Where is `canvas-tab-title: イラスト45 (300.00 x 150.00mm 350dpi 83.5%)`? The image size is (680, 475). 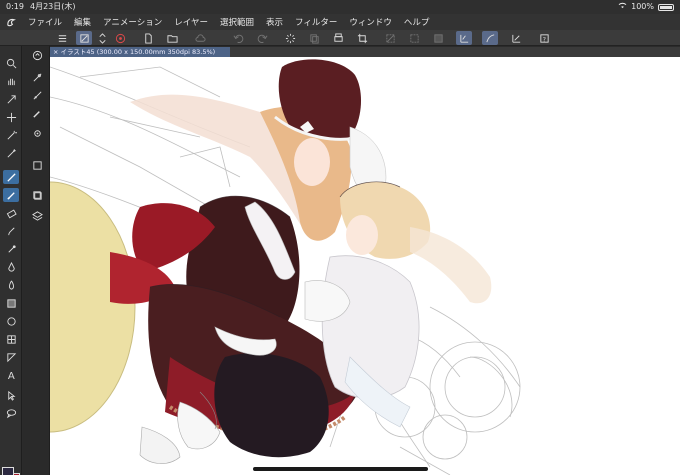
canvas-tab-title: イラスト45 (300.00 x 150.00mm 350dpi 83.5%) is located at coordinates (138, 52).